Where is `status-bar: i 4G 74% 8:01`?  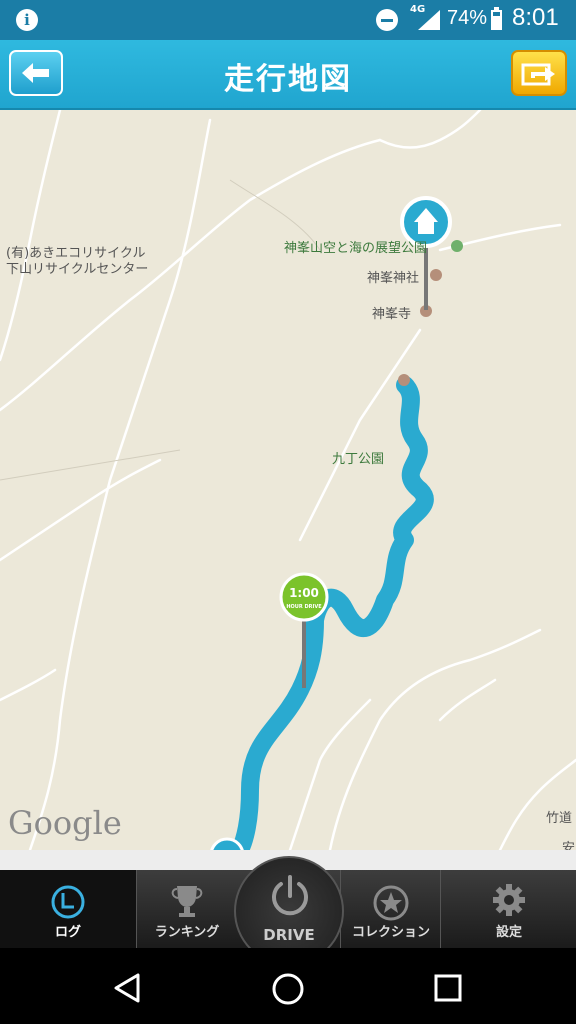 status-bar: i 4G 74% 8:01 is located at coordinates (288, 20).